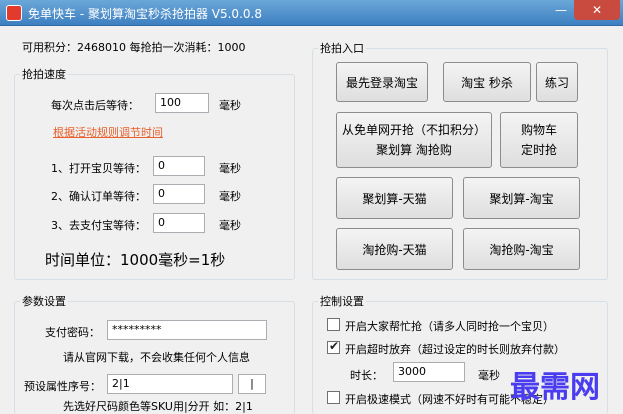 The width and height of the screenshot is (623, 414). I want to click on title-bar: 免单快车 - 聚划算淘宝秒杀抢拍器 V5.0.0.8 — ✕, so click(311, 13).